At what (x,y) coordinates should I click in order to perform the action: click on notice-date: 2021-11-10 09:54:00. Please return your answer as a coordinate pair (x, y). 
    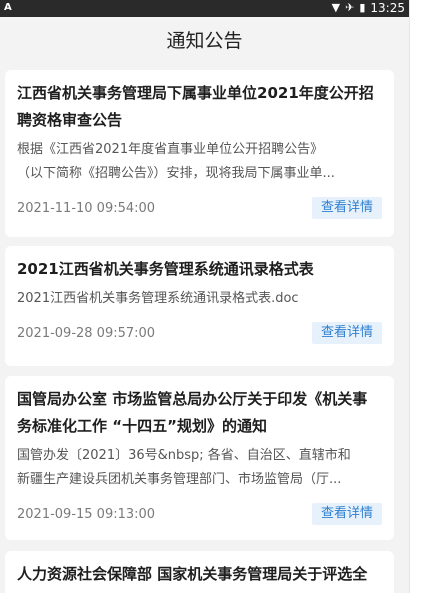
    Looking at the image, I should click on (86, 208).